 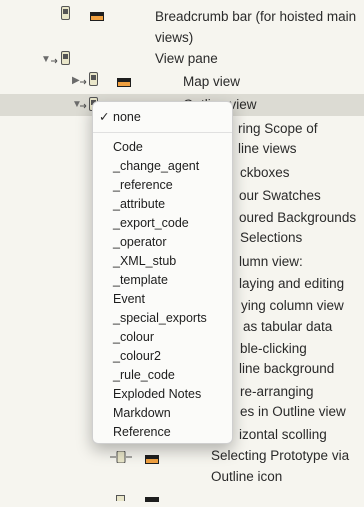 What do you see at coordinates (267, 149) in the screenshot?
I see `tree-row-label: line views` at bounding box center [267, 149].